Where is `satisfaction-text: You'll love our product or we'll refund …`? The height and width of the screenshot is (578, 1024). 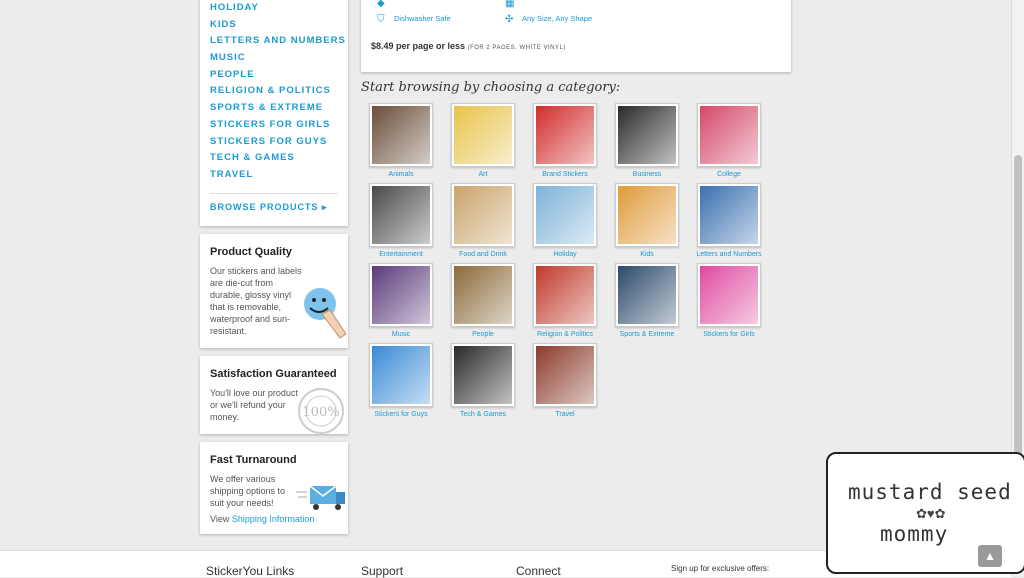
satisfaction-text: You'll love our product or we'll refund … is located at coordinates (254, 405).